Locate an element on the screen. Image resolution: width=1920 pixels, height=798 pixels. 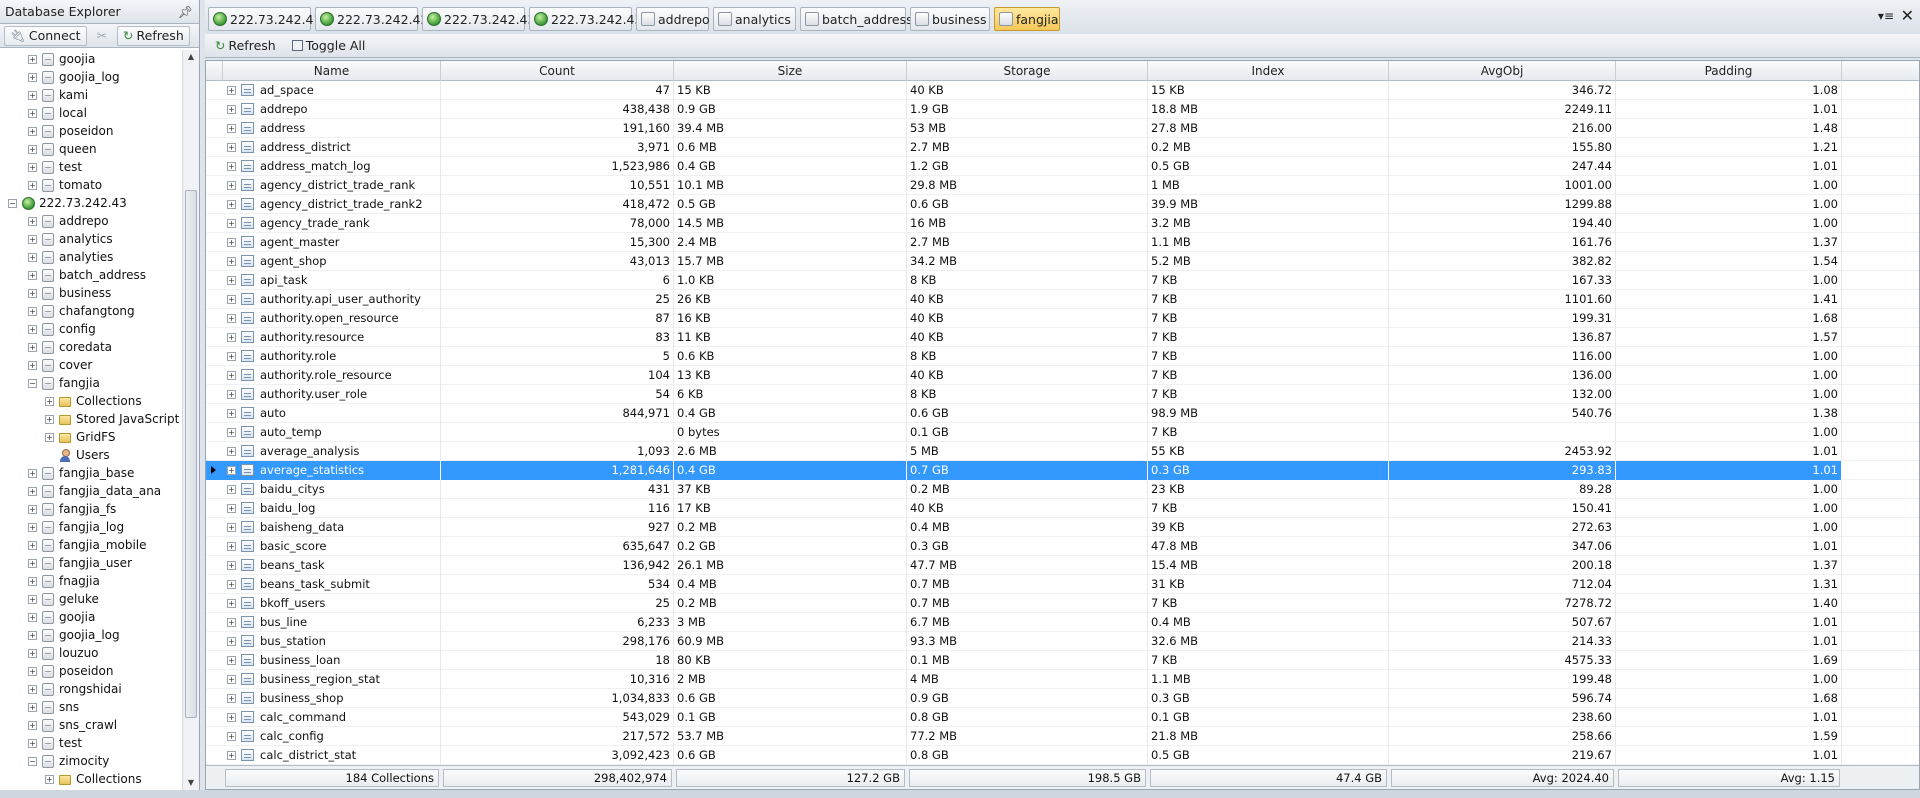
tree-item: + rongshidai is located at coordinates (91, 689).